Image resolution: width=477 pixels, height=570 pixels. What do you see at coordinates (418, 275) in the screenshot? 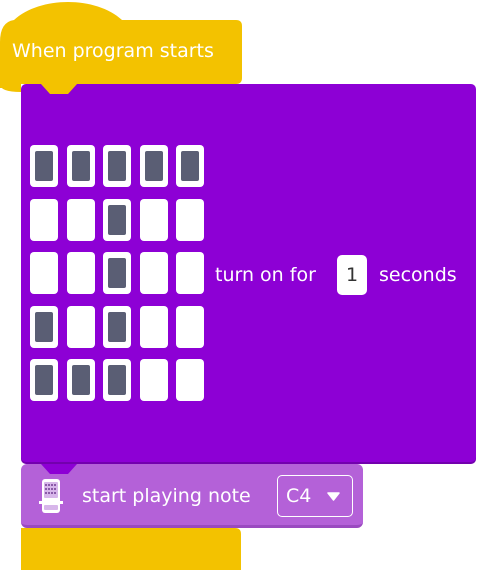
I see `seconds-label: seconds` at bounding box center [418, 275].